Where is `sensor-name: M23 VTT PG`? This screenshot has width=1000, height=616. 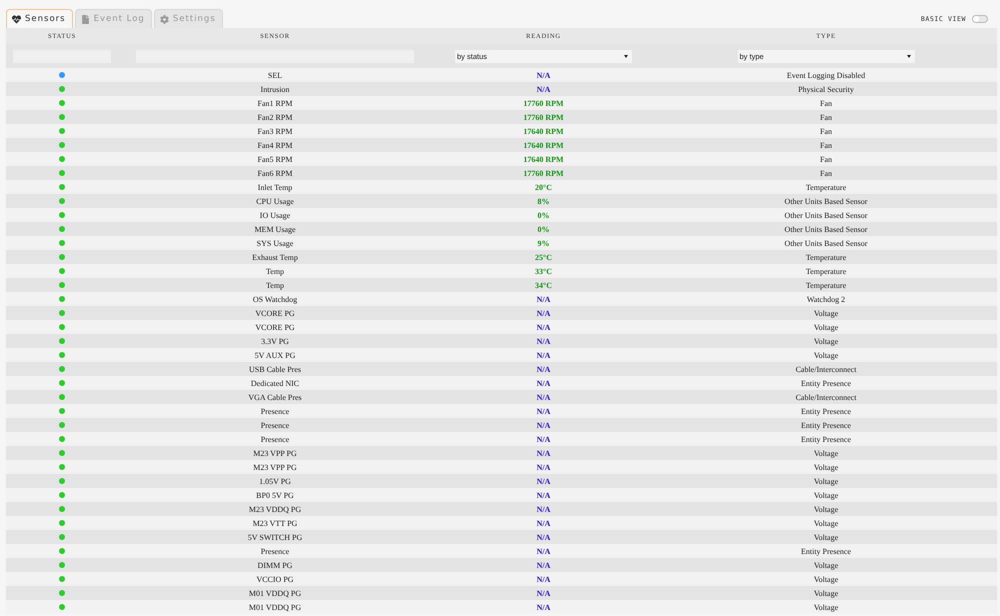 sensor-name: M23 VTT PG is located at coordinates (275, 523).